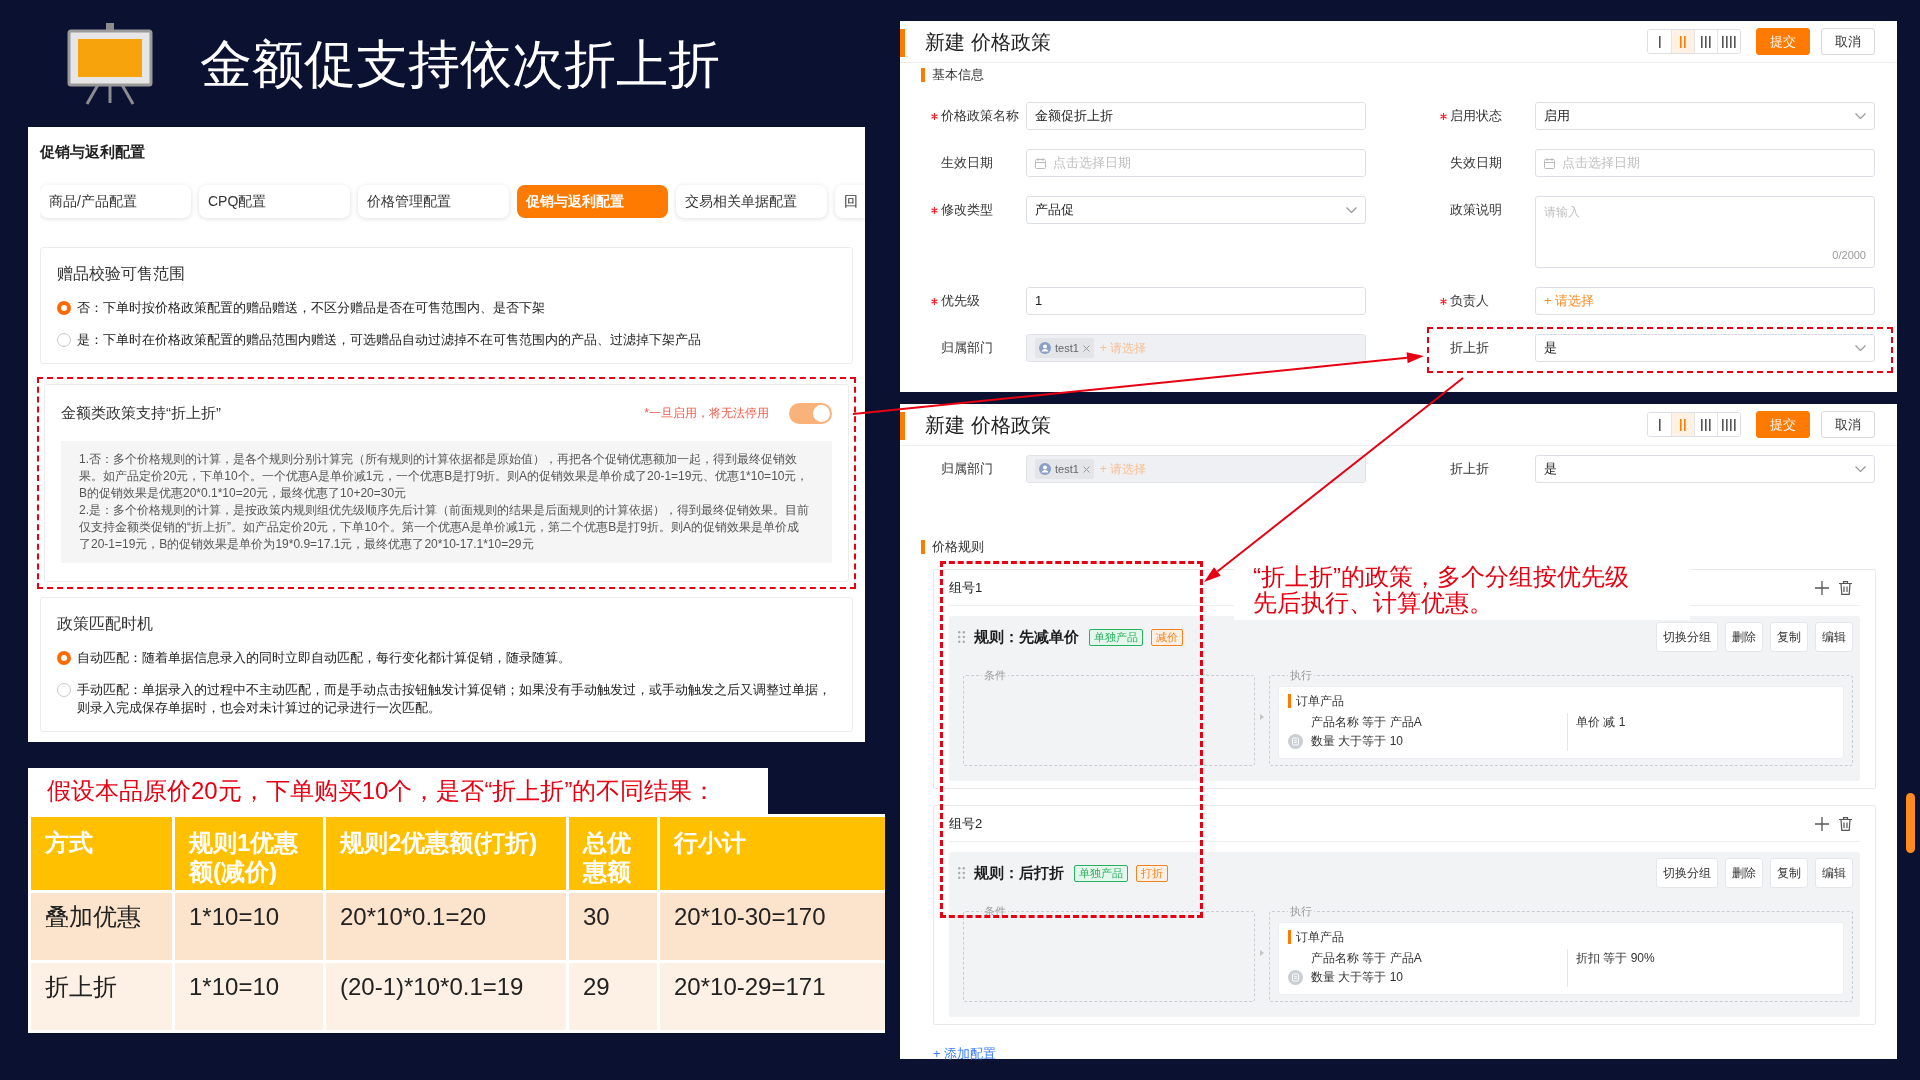 The width and height of the screenshot is (1920, 1080). Describe the element at coordinates (995, 675) in the screenshot. I see `box-legend: 条件` at that location.